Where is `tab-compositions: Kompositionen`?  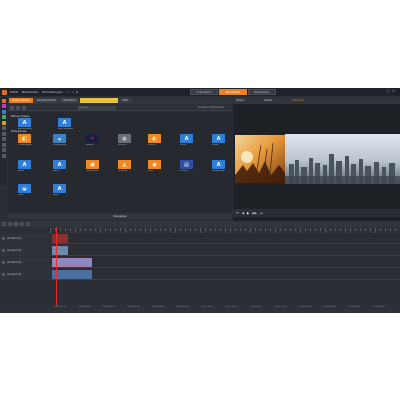
tab-compositions: Kompositionen is located at coordinates (47, 100).